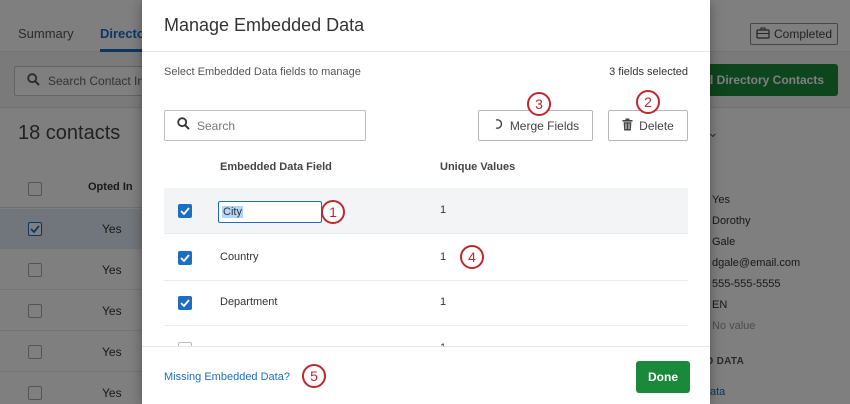 The height and width of the screenshot is (404, 850). What do you see at coordinates (648, 72) in the screenshot?
I see `selected-count: 3 fields selected` at bounding box center [648, 72].